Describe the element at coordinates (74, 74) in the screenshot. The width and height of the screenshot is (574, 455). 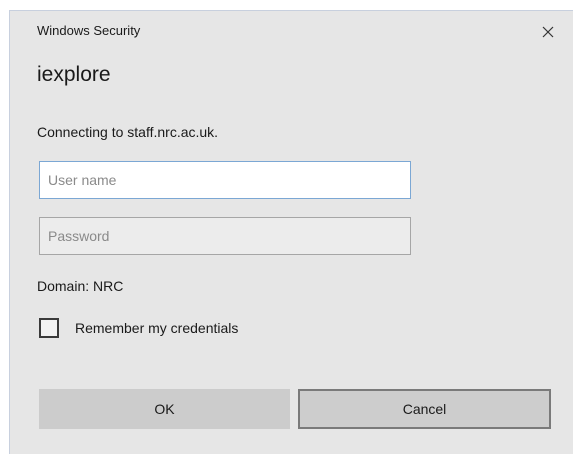
I see `app-name: iexplore` at that location.